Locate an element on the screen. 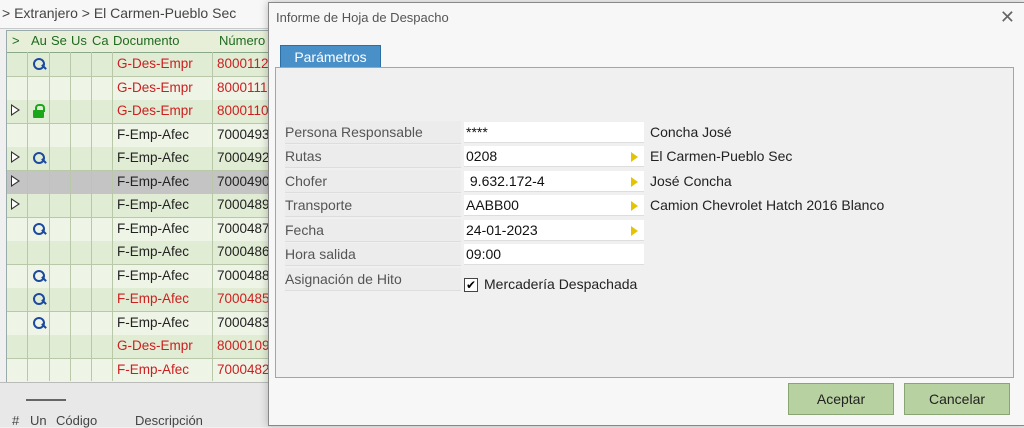  field-value: 9.632.172-4 is located at coordinates (505, 180).